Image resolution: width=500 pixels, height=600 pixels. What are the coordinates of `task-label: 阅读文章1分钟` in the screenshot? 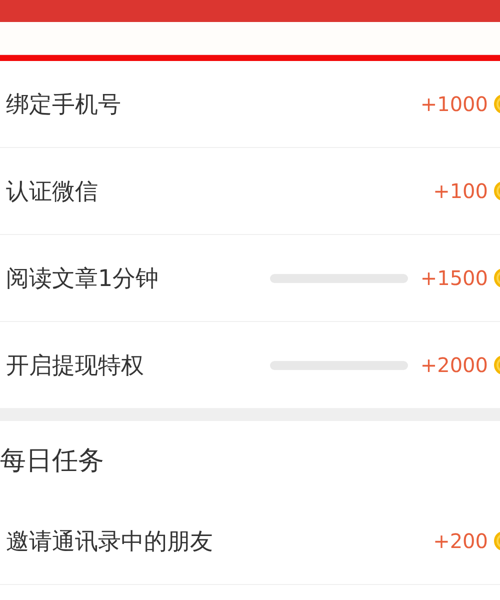 It's located at (83, 279).